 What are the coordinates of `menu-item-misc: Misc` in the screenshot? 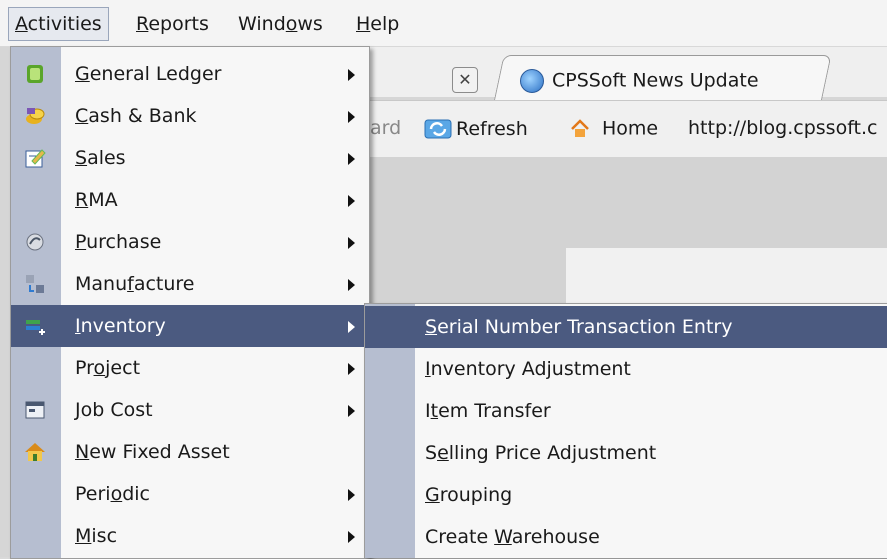 It's located at (190, 536).